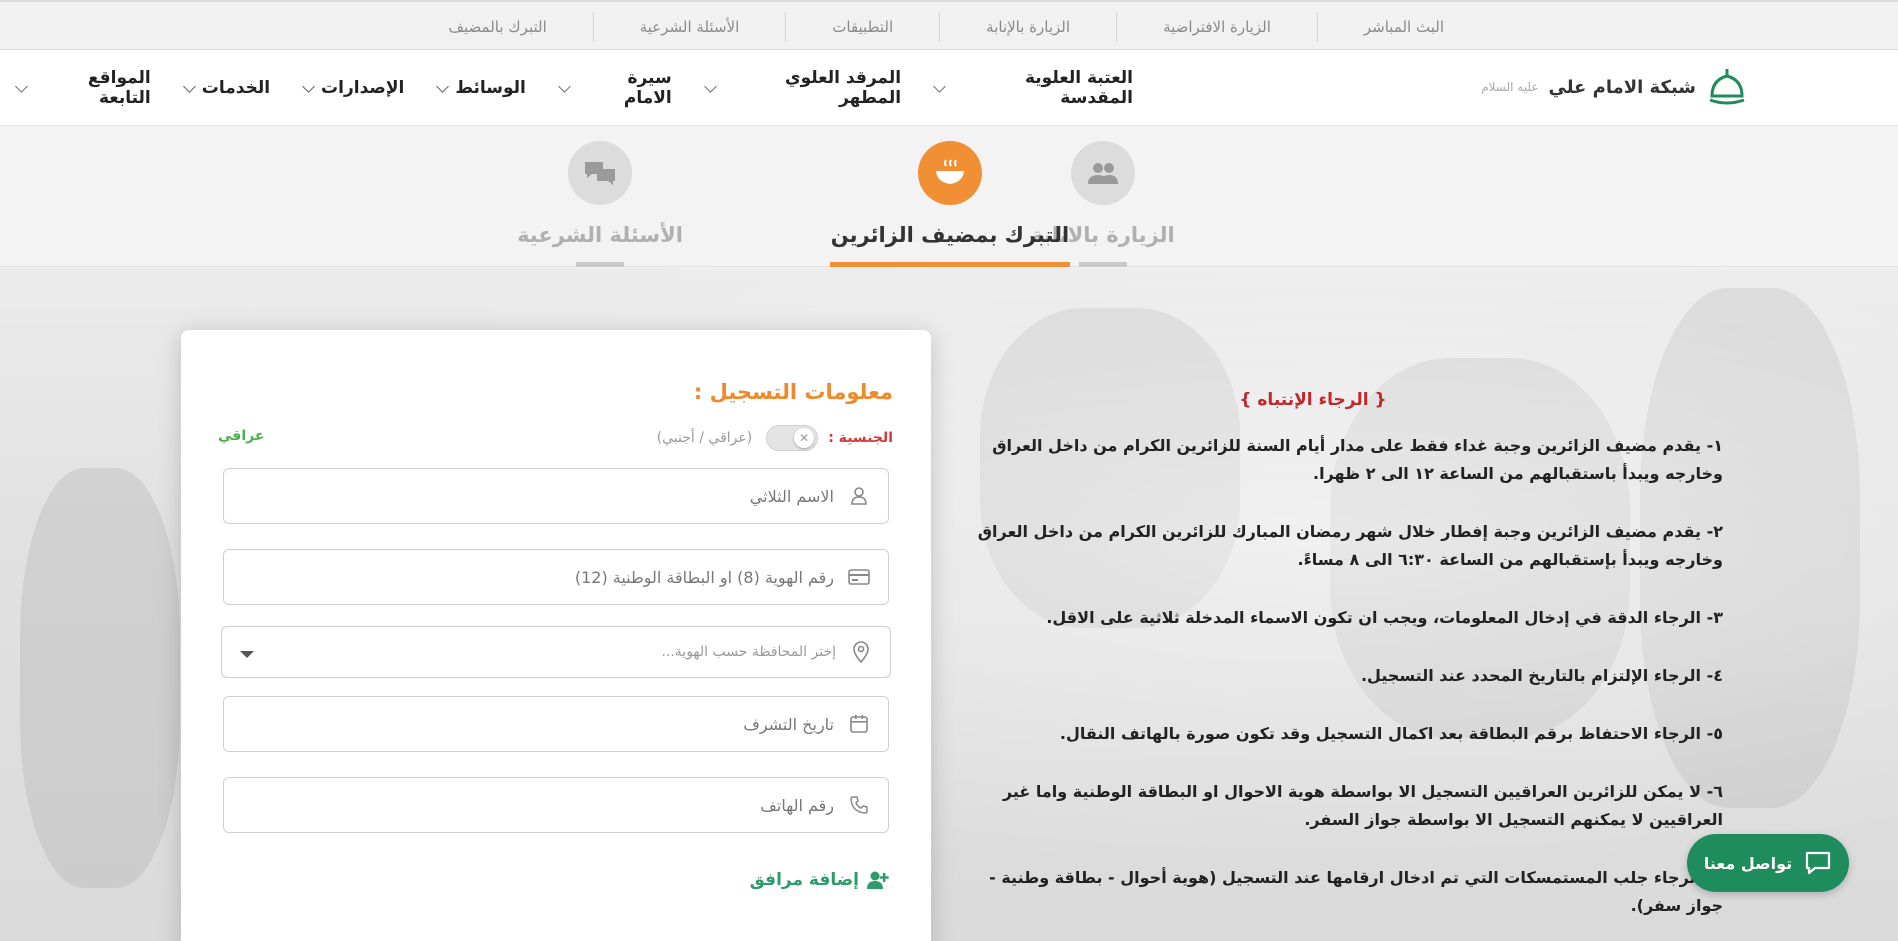  What do you see at coordinates (804, 880) in the screenshot?
I see `add-companion-label: إضافة مرافق` at bounding box center [804, 880].